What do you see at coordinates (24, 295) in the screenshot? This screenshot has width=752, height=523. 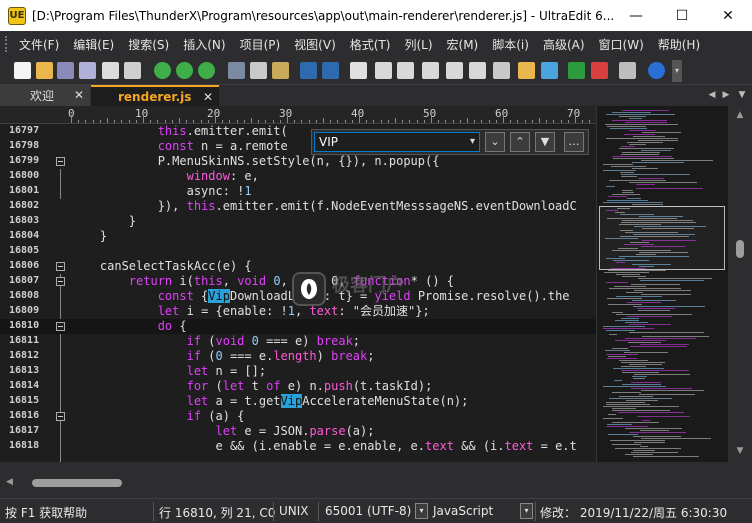 I see `line-number: 16808` at bounding box center [24, 295].